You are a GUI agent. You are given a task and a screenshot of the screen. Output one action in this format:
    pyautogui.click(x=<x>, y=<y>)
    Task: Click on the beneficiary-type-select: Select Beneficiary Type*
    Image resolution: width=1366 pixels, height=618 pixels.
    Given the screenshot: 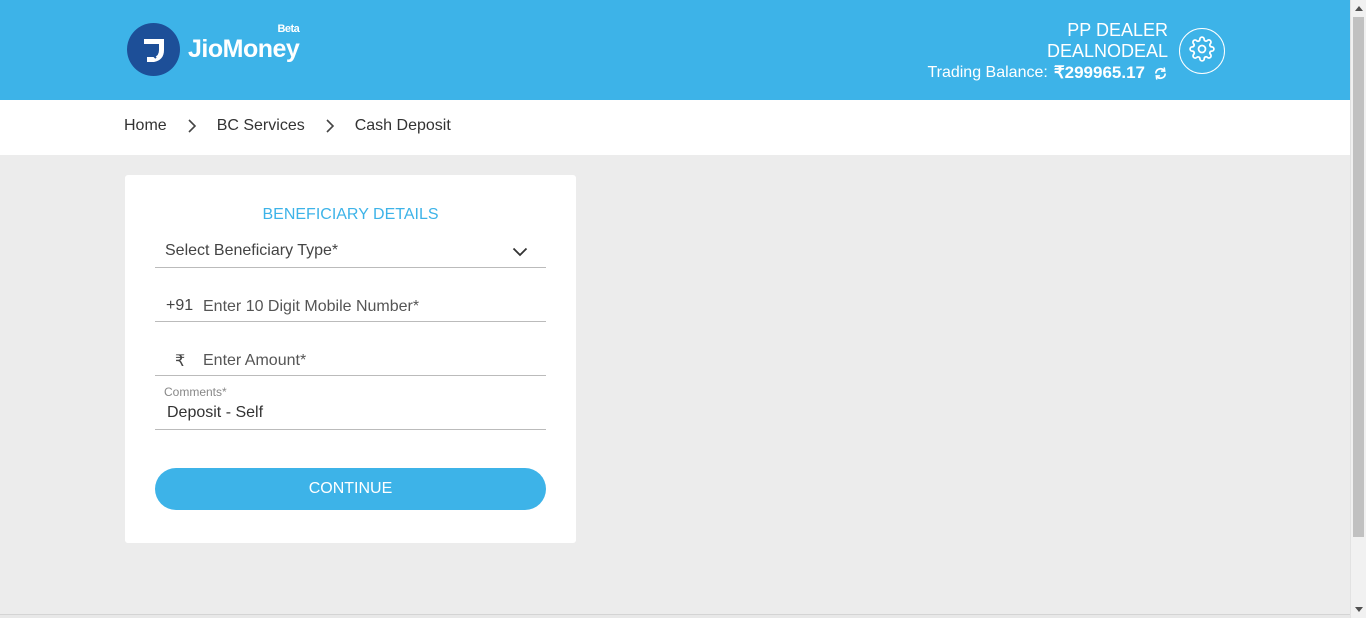 What is the action you would take?
    pyautogui.click(x=350, y=253)
    